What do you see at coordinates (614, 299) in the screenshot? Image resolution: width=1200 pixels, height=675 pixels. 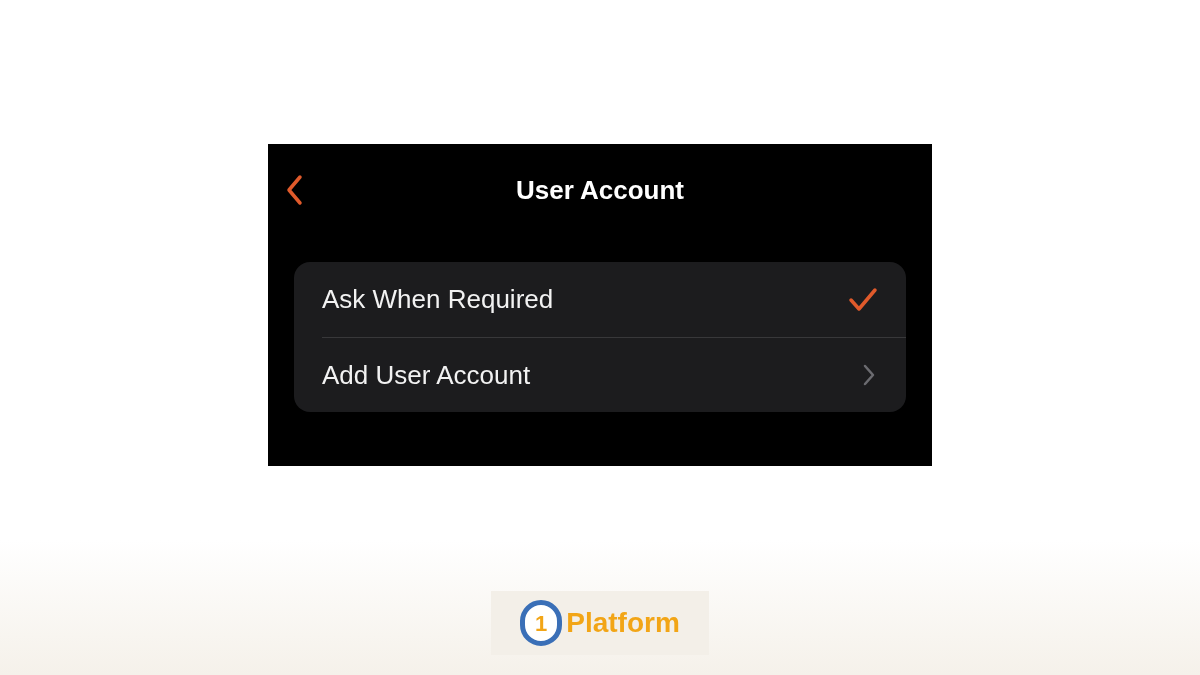 I see `option-row: Ask When Required` at bounding box center [614, 299].